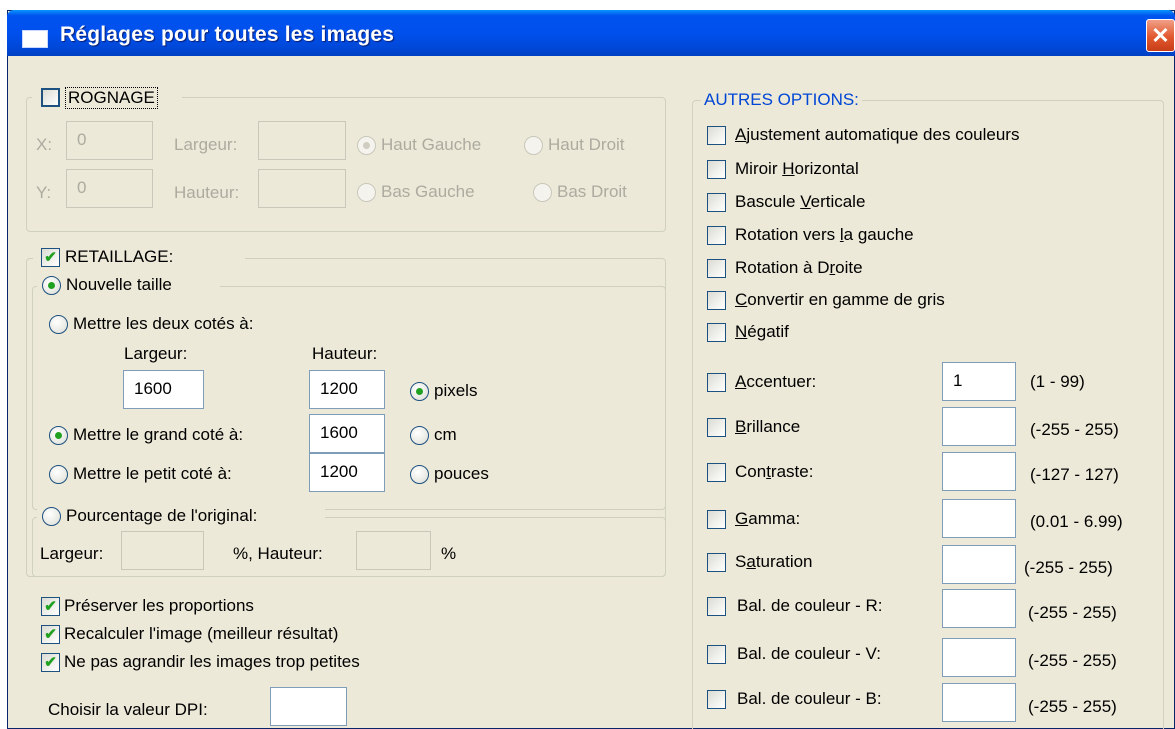 Image resolution: width=1175 pixels, height=729 pixels. I want to click on petit-cote-label: Mettre le petit coté à:, so click(152, 473).